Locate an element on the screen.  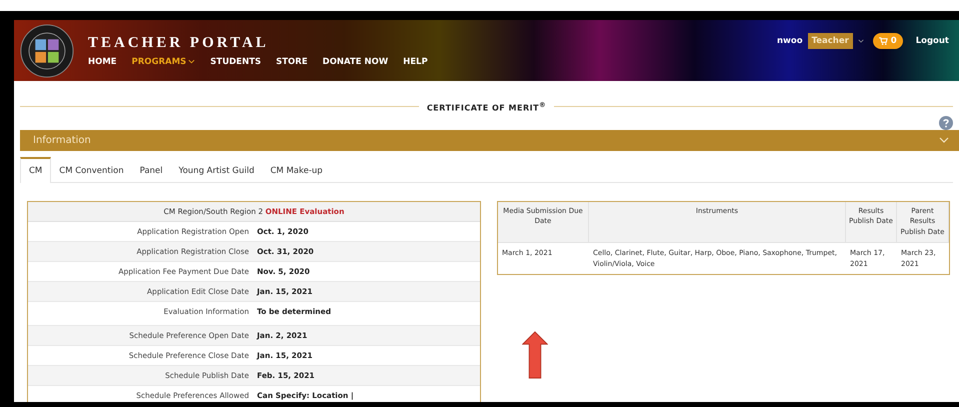
tab: CM is located at coordinates (36, 169).